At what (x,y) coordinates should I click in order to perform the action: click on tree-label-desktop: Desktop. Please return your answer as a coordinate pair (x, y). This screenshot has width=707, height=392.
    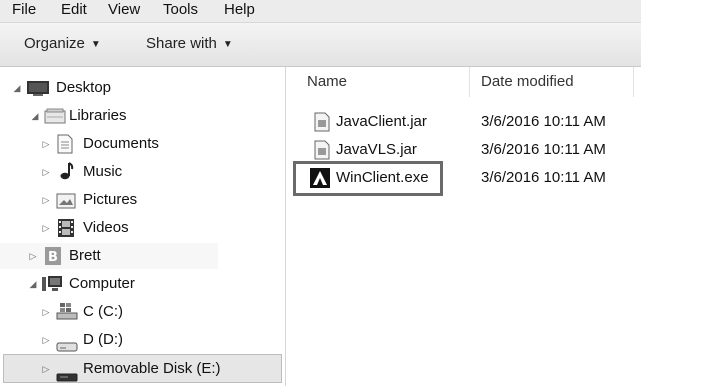
    Looking at the image, I should click on (84, 87).